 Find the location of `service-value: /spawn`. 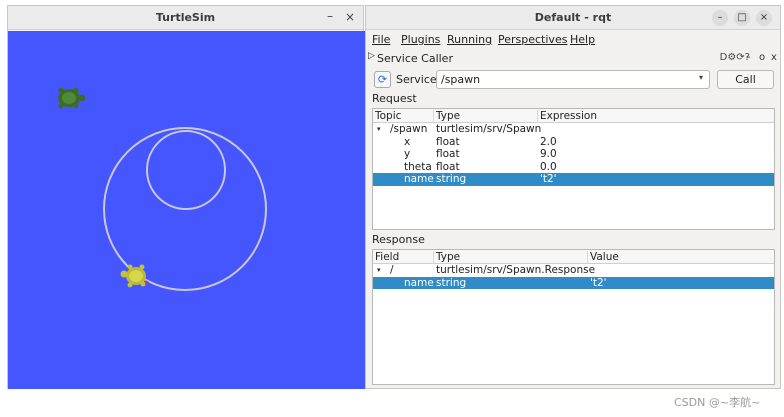

service-value: /spawn is located at coordinates (461, 79).